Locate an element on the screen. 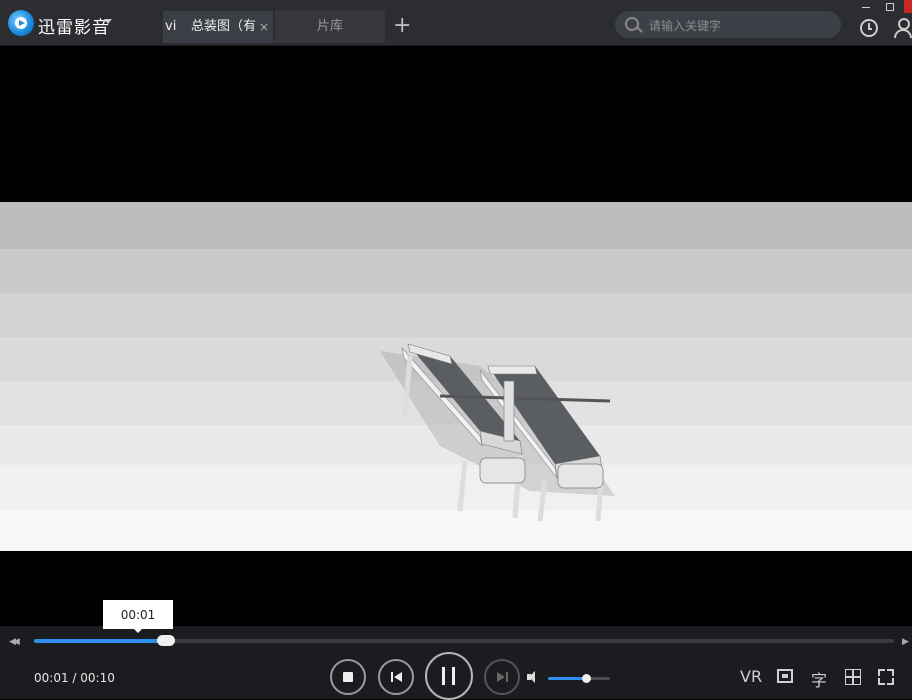 The image size is (912, 700). stop-button is located at coordinates (348, 677).